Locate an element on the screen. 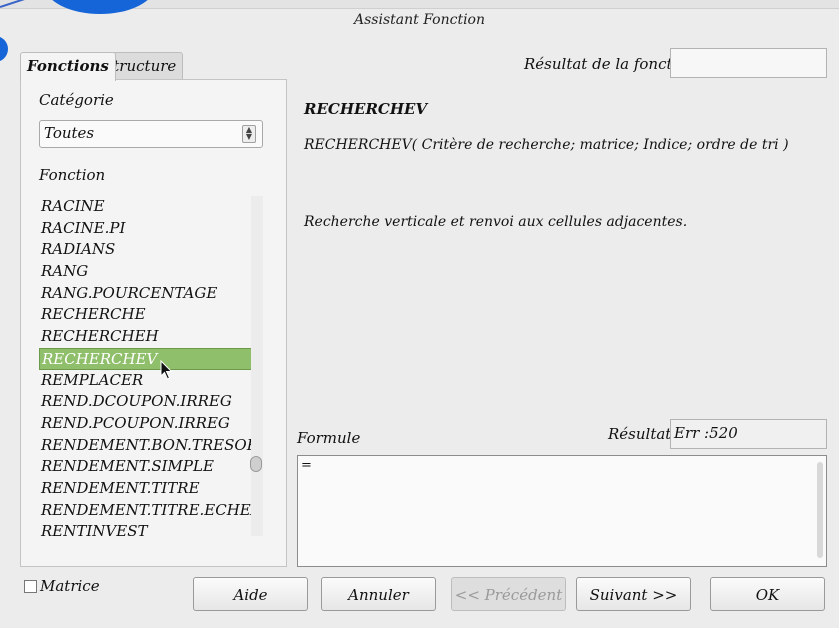 This screenshot has width=839, height=628. tab-functions: Fonctions is located at coordinates (68, 66).